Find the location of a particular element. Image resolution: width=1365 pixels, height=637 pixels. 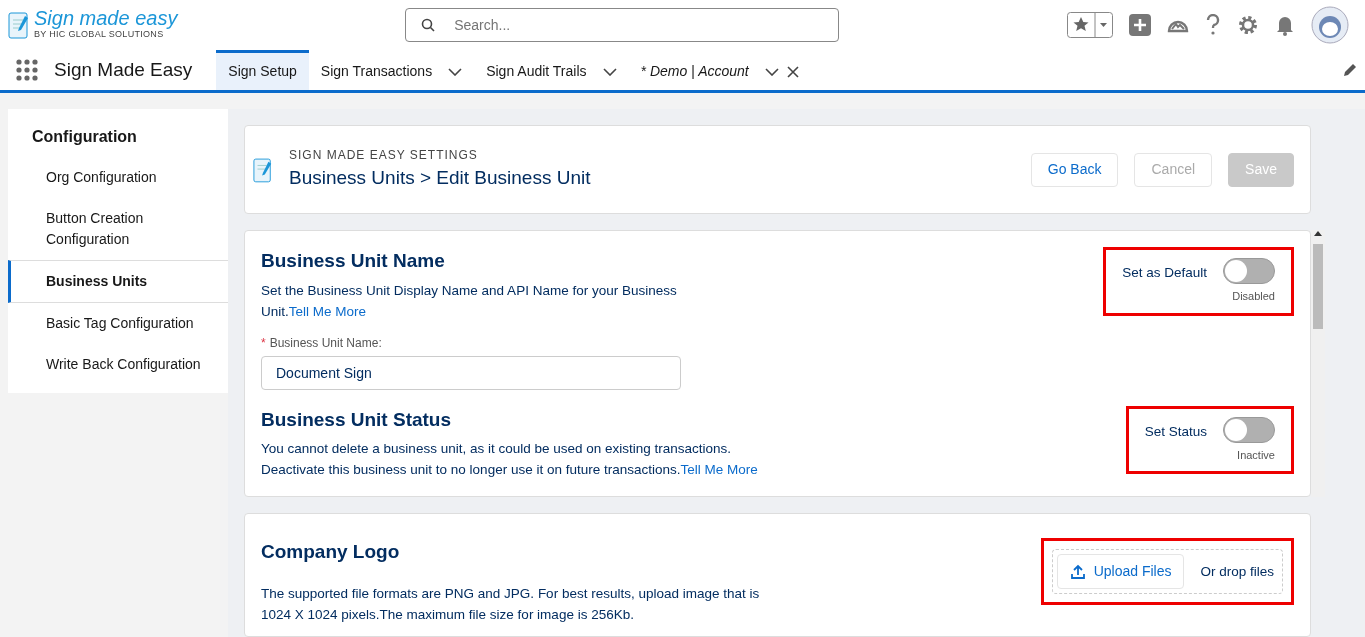

go-back-button: Go Back is located at coordinates (1074, 169).